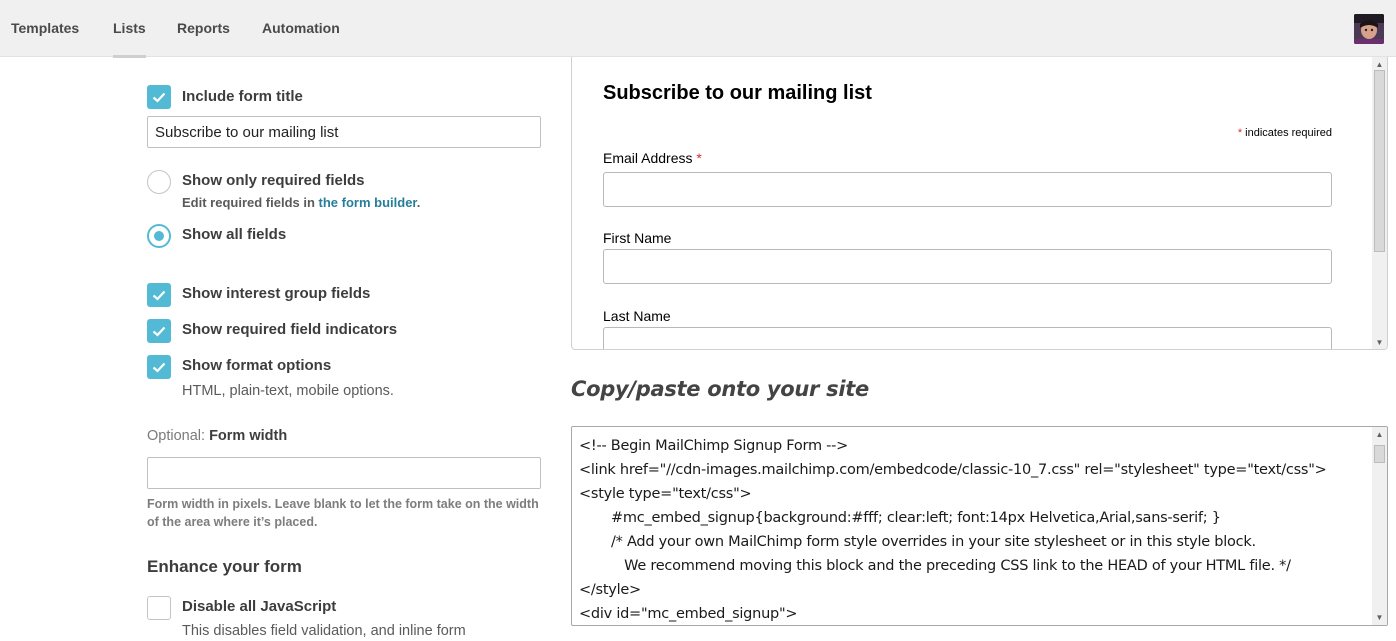 Image resolution: width=1396 pixels, height=641 pixels. Describe the element at coordinates (720, 389) in the screenshot. I see `copy-paste-heading: Copy/paste onto your site` at that location.